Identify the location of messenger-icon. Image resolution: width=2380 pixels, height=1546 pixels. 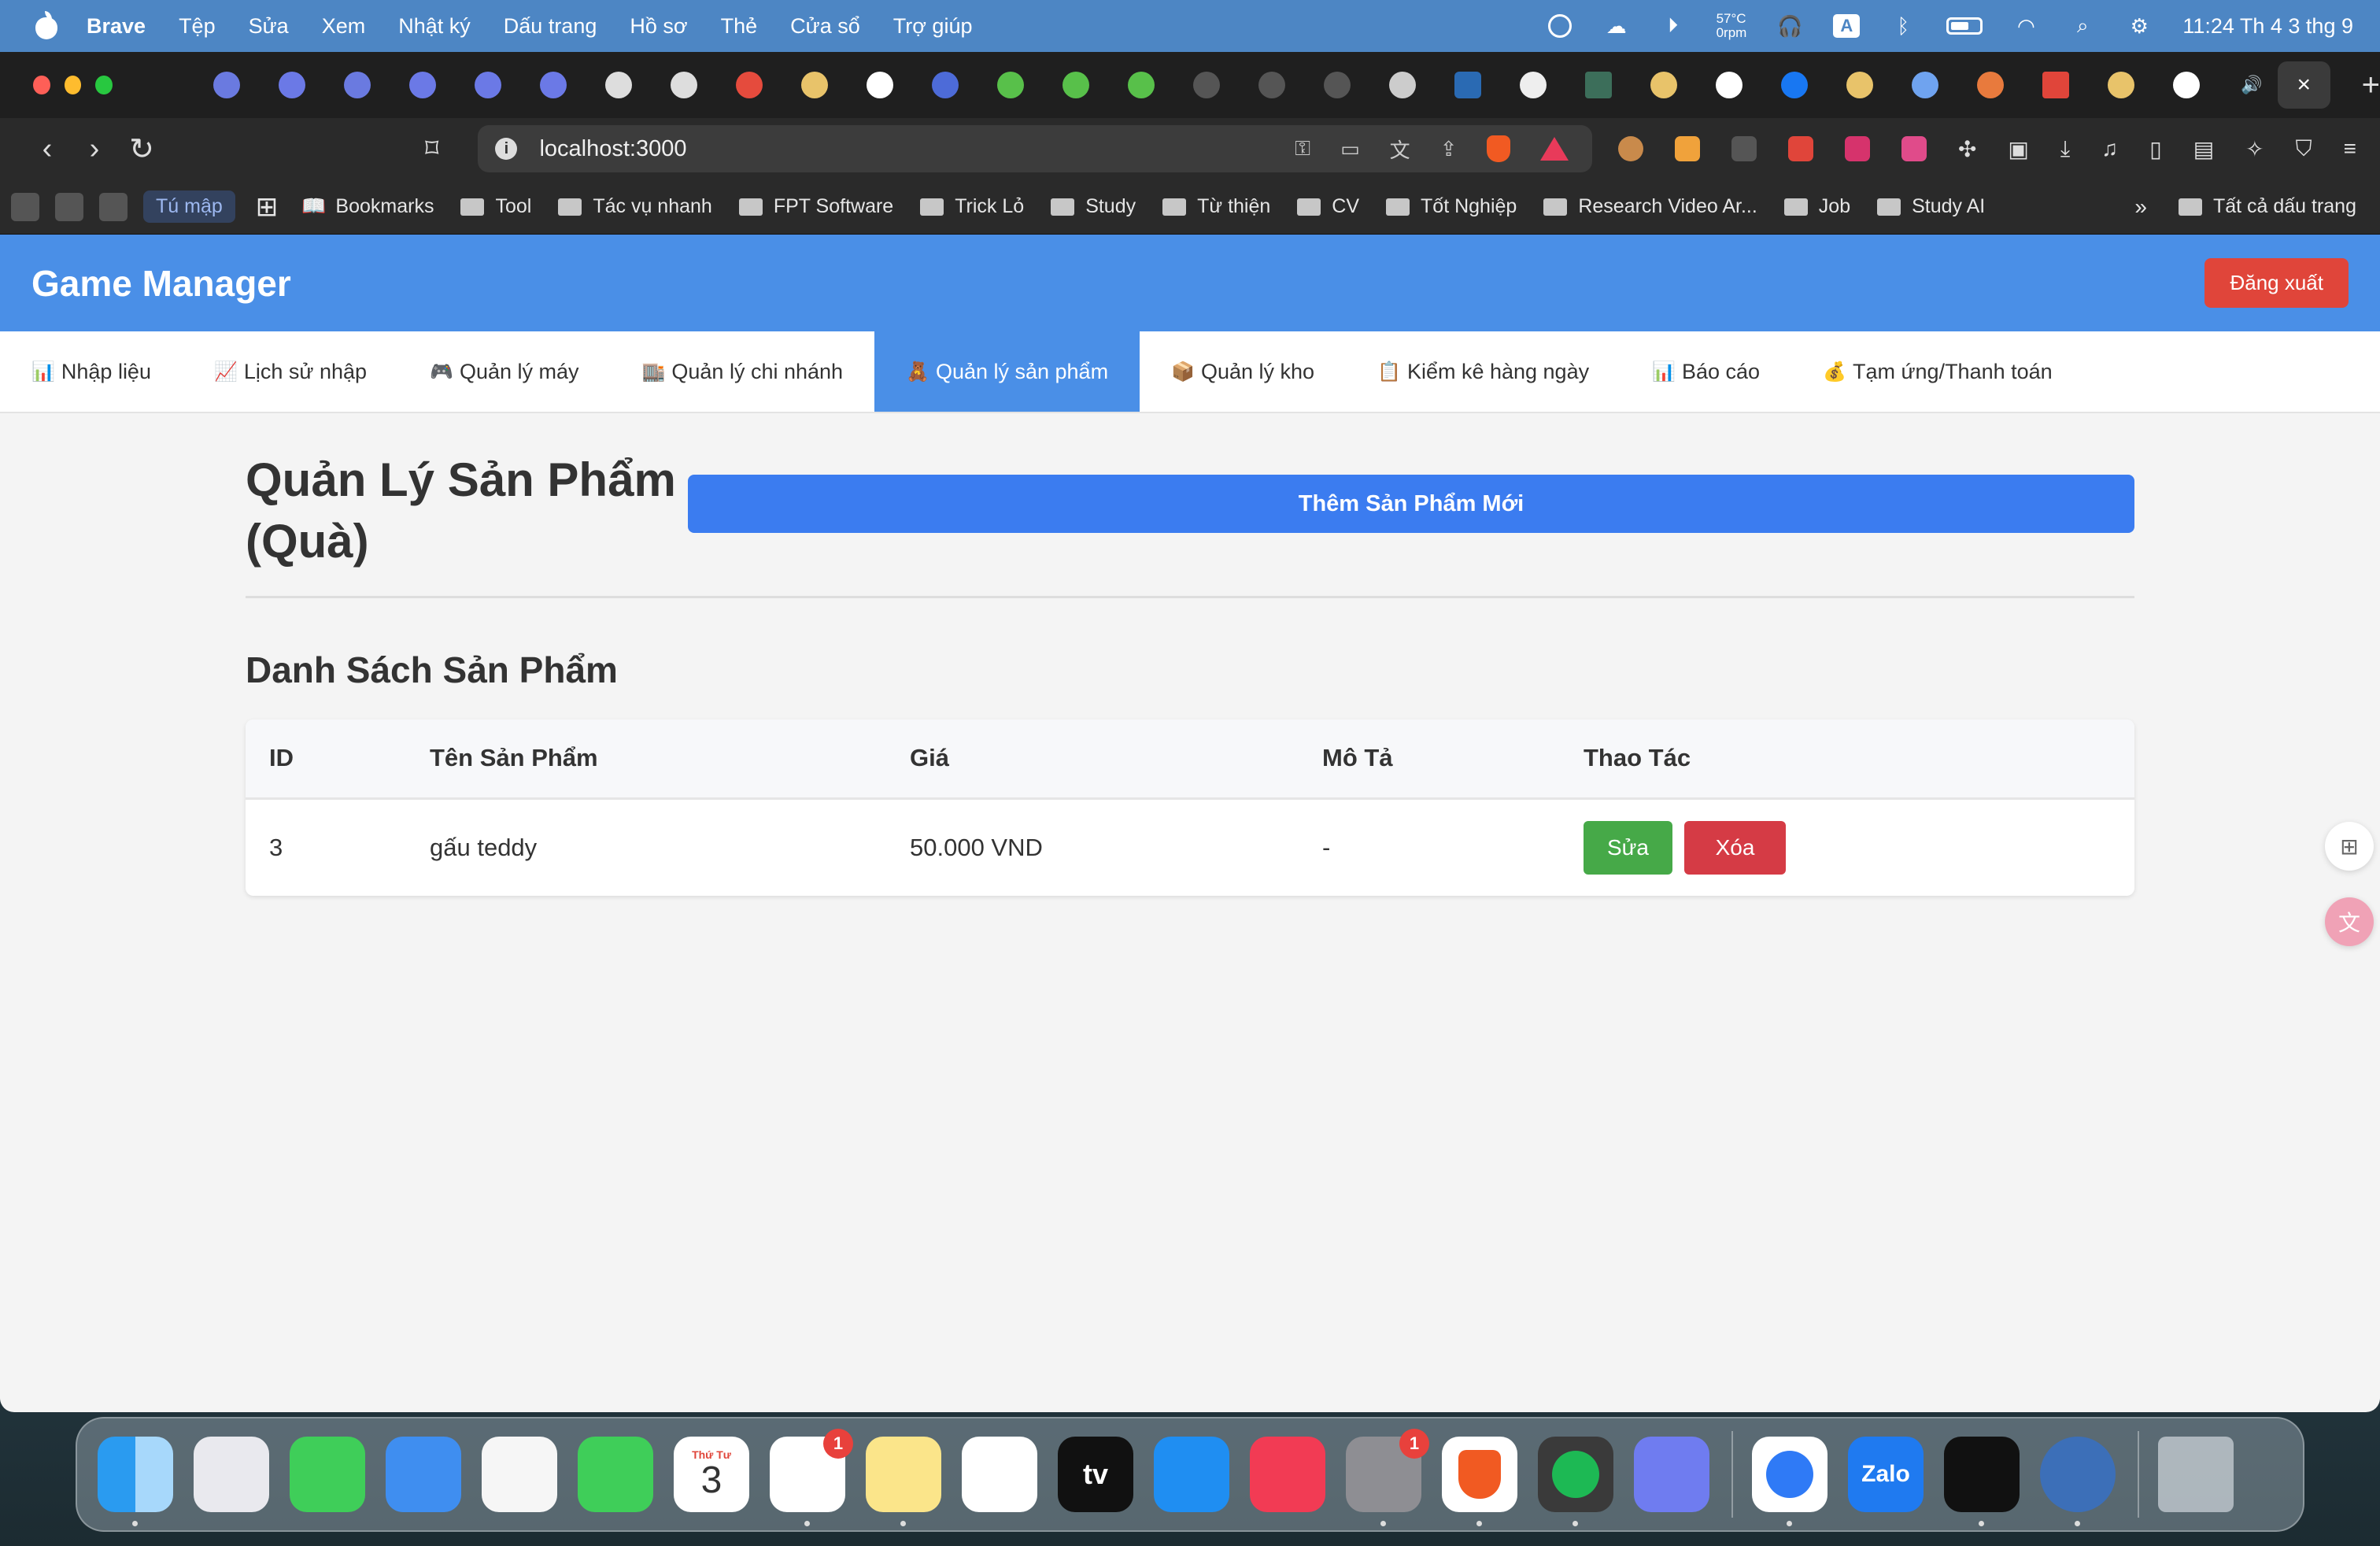
(1790, 1481).